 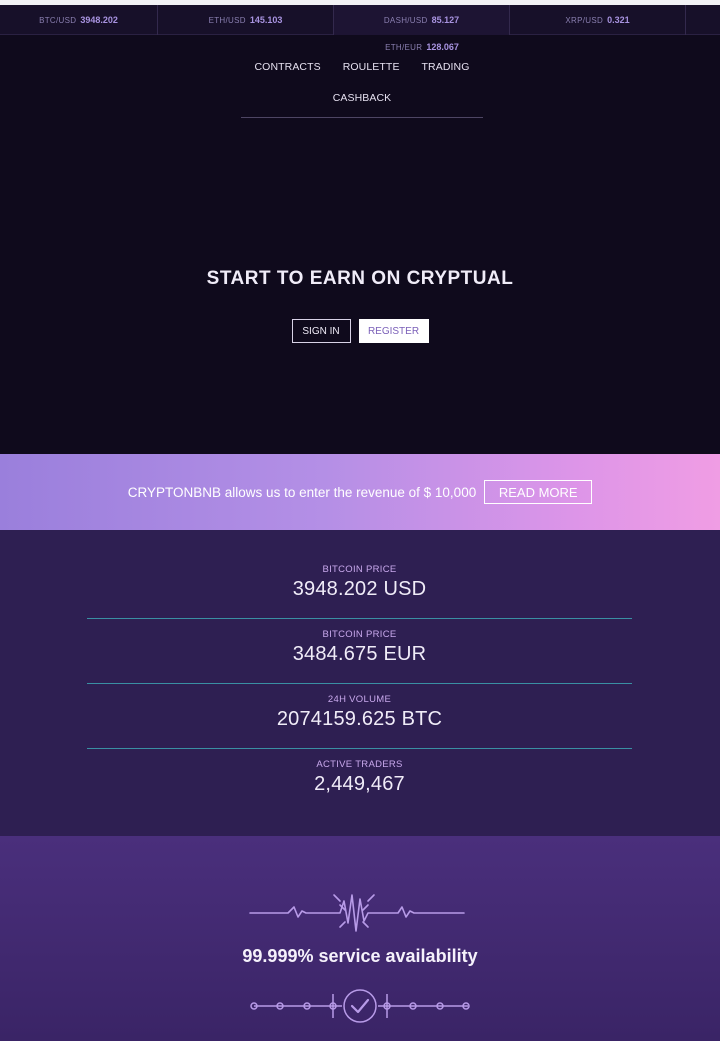 I want to click on ticker-pair: ETH/USD, so click(x=227, y=20).